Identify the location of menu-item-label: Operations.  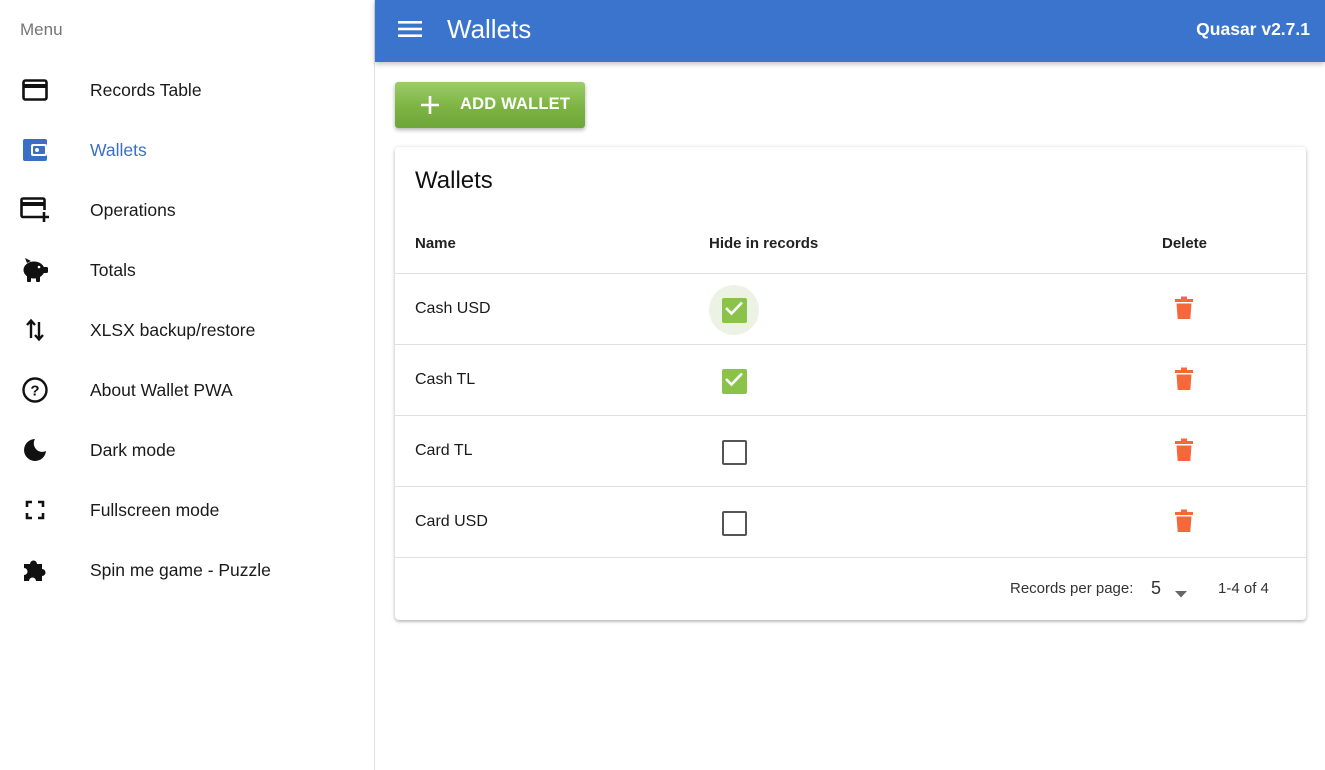
(133, 210).